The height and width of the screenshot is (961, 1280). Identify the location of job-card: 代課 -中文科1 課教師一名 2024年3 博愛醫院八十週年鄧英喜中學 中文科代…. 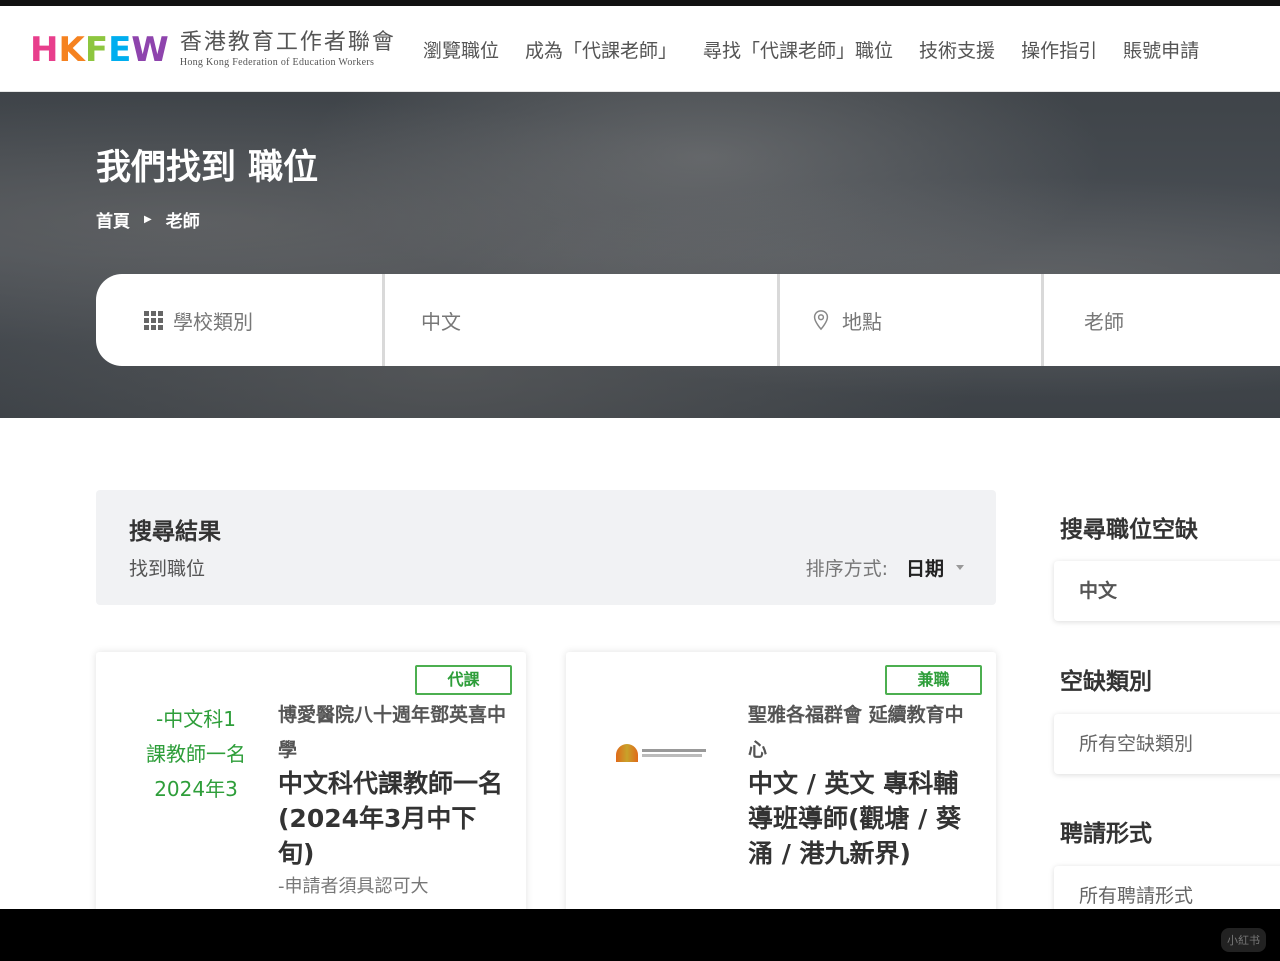
(311, 780).